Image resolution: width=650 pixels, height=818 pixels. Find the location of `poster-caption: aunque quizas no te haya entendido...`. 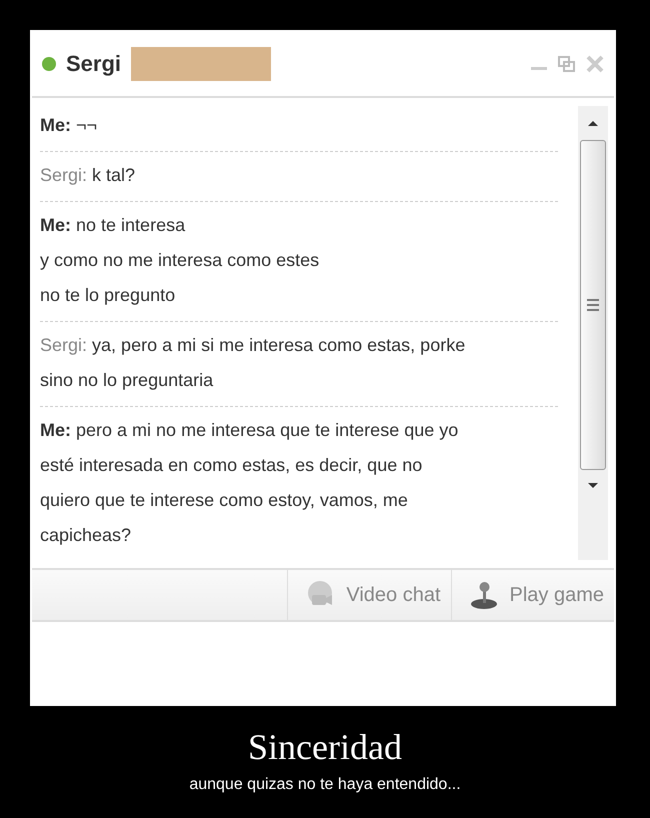

poster-caption: aunque quizas no te haya entendido... is located at coordinates (325, 785).